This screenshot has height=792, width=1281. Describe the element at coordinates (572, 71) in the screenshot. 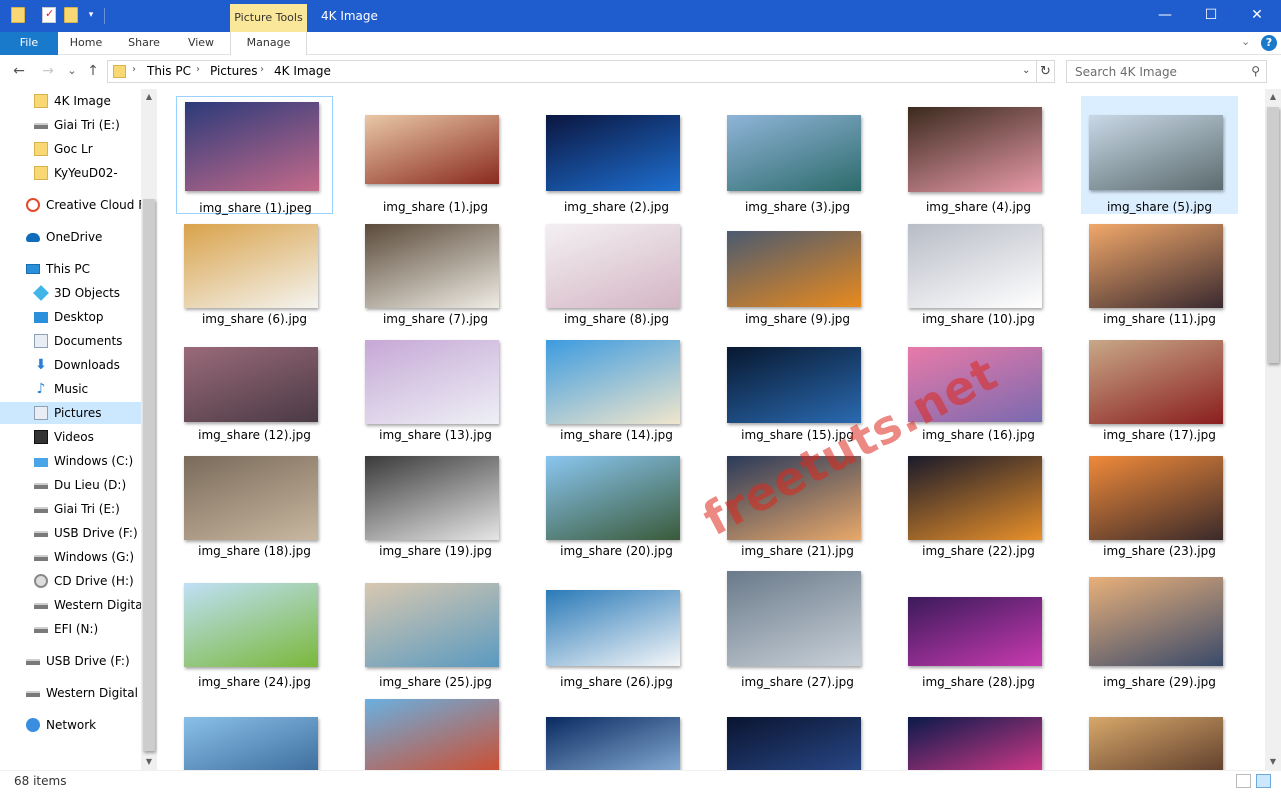

I see `address-bar: › This PC › Pictures › 4K Image` at that location.